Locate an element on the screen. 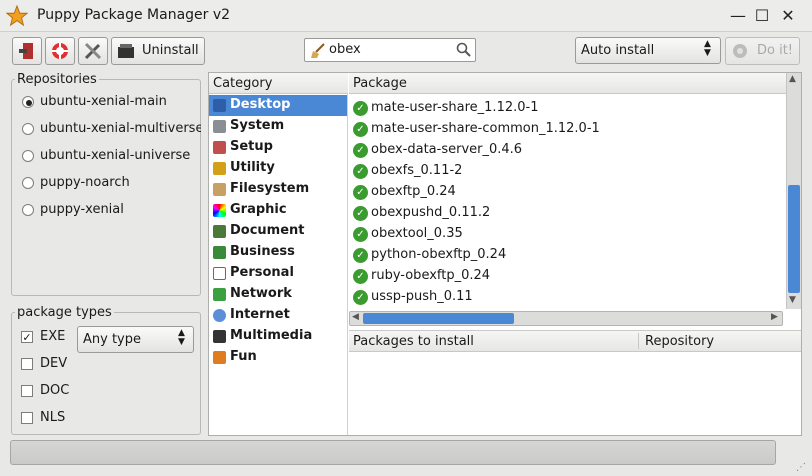 This screenshot has width=812, height=476. checkbox-checked: ✓ is located at coordinates (27, 337).